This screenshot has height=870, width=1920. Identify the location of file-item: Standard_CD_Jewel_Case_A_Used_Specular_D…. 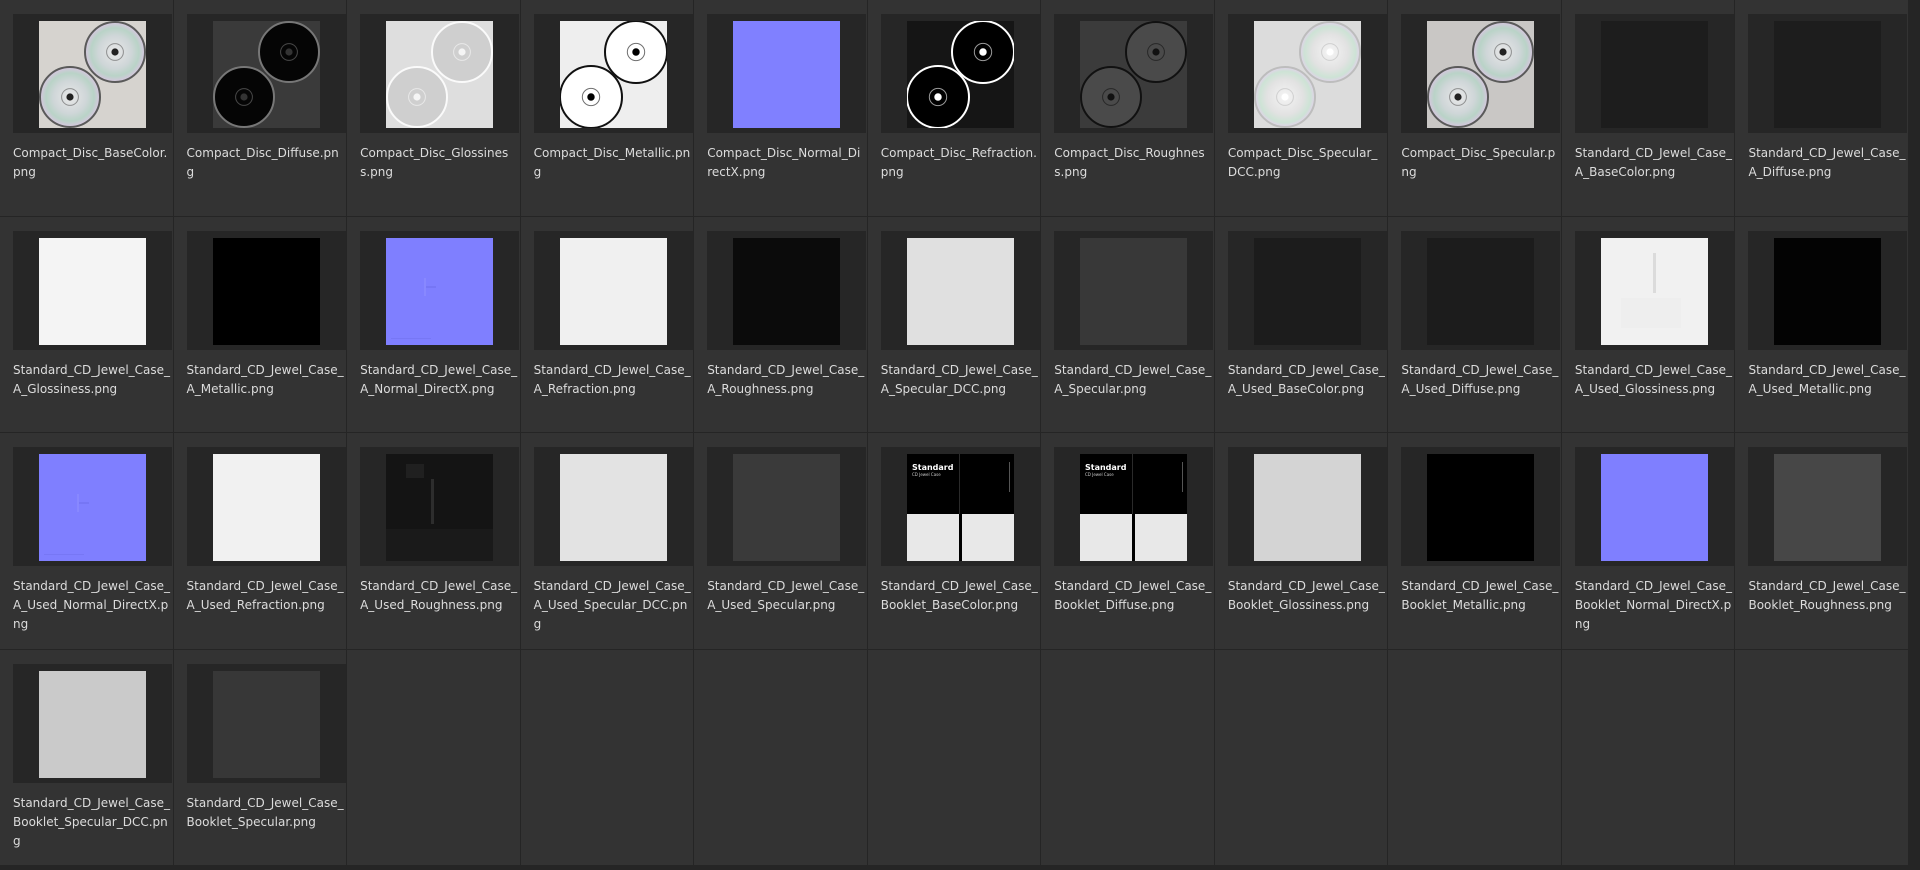
(607, 541).